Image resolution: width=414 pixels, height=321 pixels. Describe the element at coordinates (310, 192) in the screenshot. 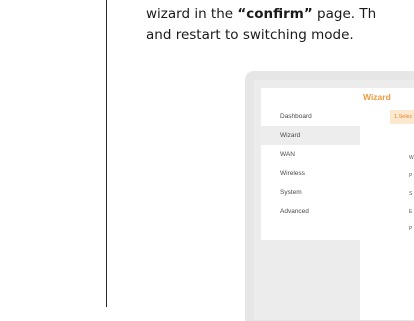

I see `sidebar-item-system: System` at that location.